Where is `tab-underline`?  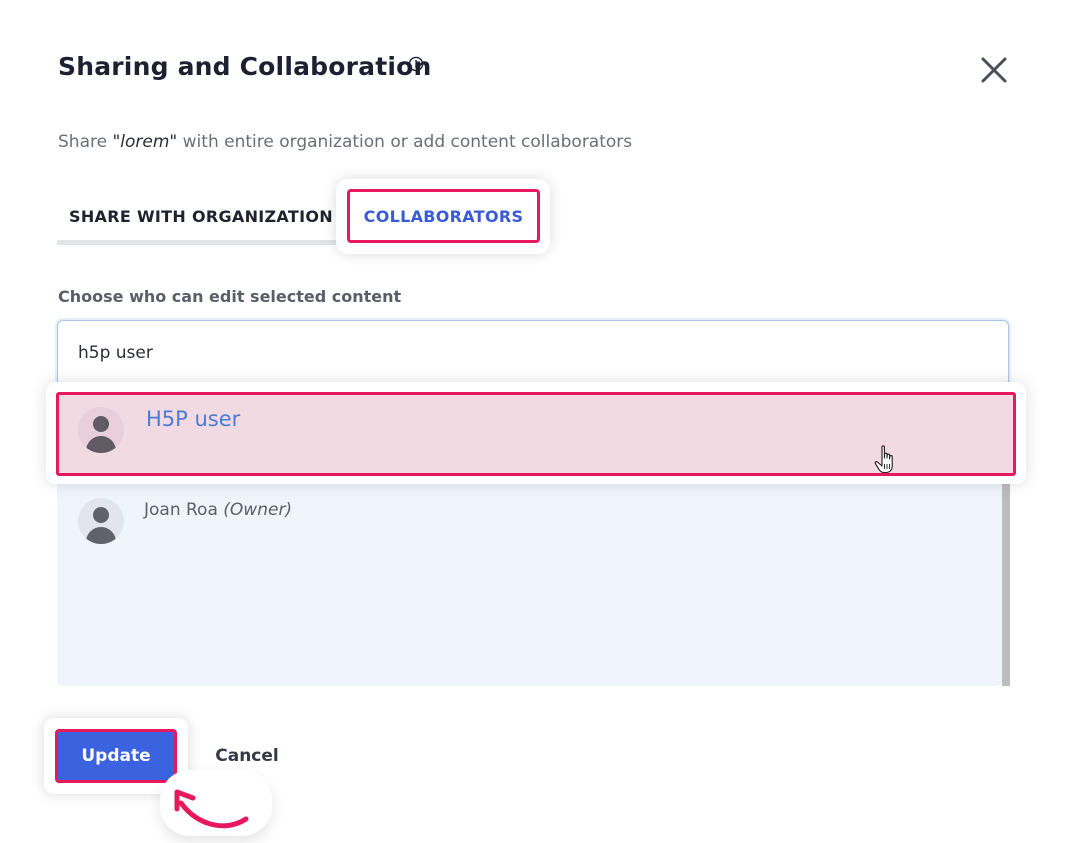 tab-underline is located at coordinates (202, 242).